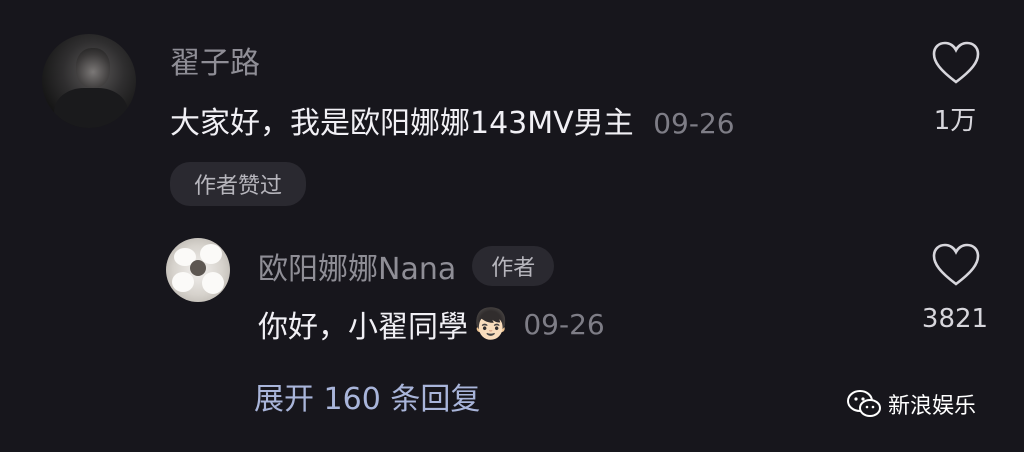  I want to click on wechat-icon, so click(864, 403).